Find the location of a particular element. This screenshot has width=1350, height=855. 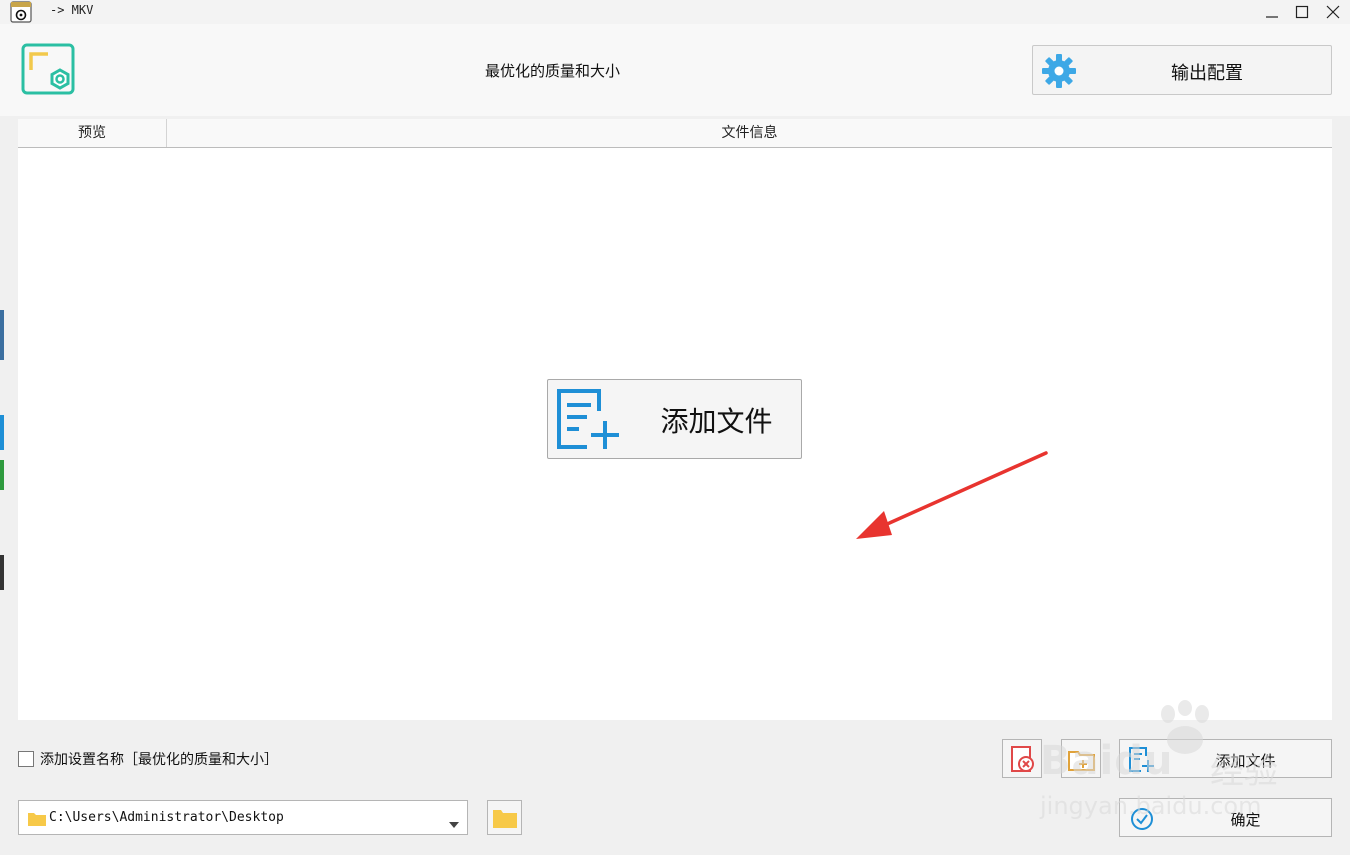

chevron-down-icon is located at coordinates (454, 821).